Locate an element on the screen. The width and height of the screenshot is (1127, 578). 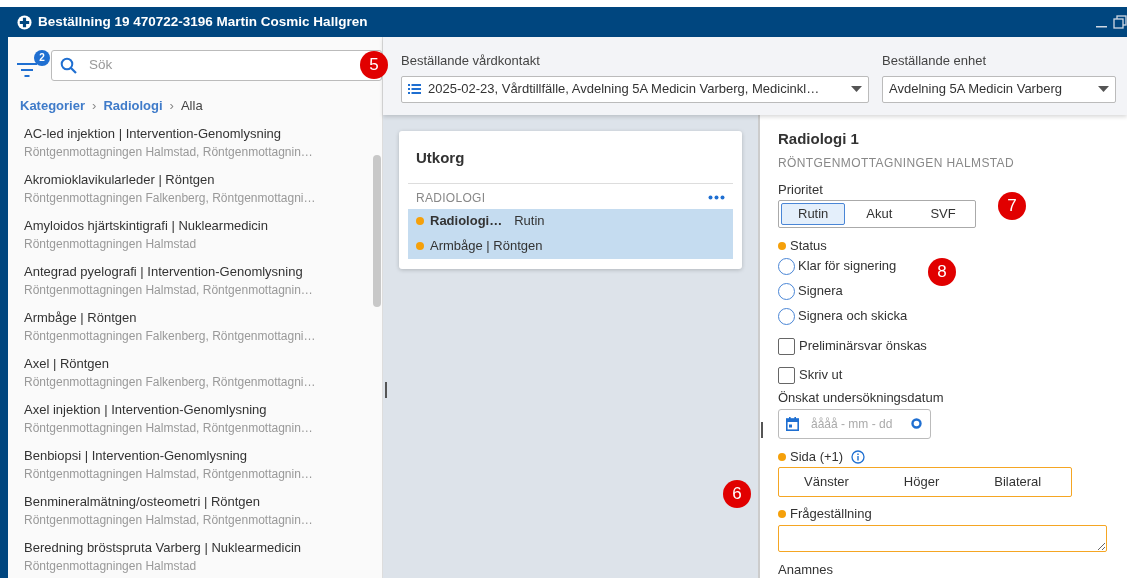
list-item-title: Axel injektion | Intervention-Genomlysning is located at coordinates (183, 409).